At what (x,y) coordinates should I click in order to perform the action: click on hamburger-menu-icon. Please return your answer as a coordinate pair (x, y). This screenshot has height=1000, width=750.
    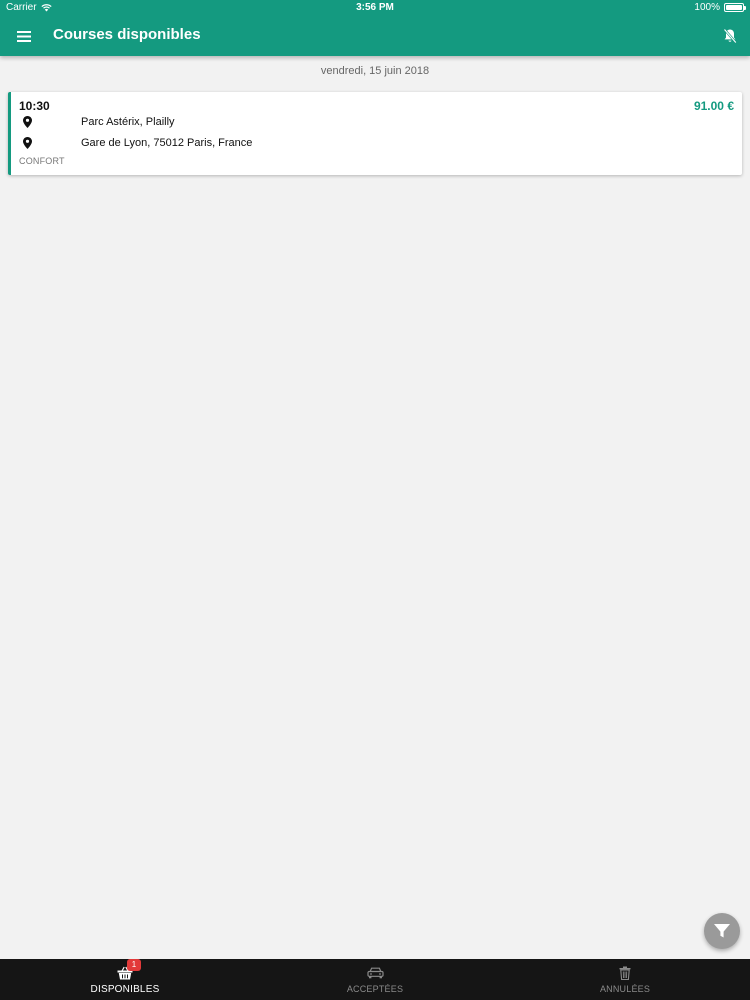
    Looking at the image, I should click on (24, 36).